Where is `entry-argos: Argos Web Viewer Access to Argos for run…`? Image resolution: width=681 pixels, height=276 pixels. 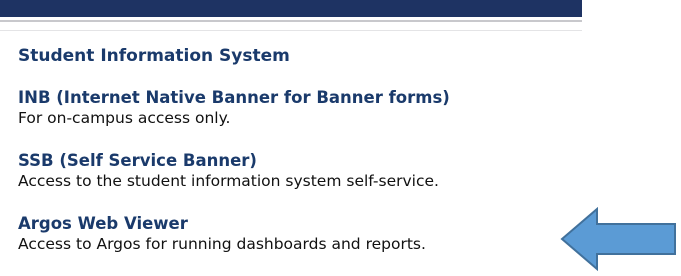
entry-argos: Argos Web Viewer Access to Argos for run… is located at coordinates (222, 234).